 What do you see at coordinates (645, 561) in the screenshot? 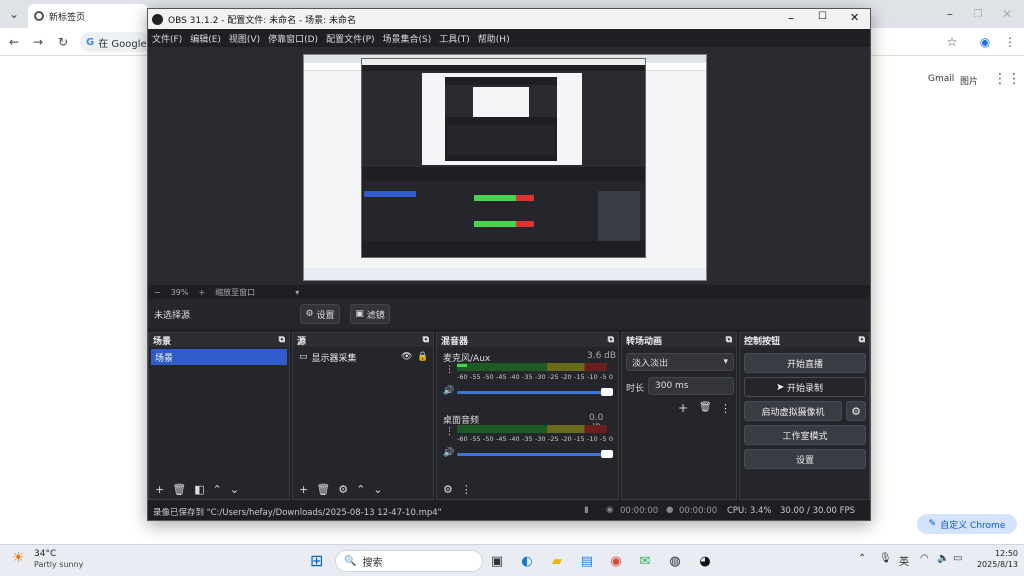
I see `wechat-icon: ✉` at bounding box center [645, 561].